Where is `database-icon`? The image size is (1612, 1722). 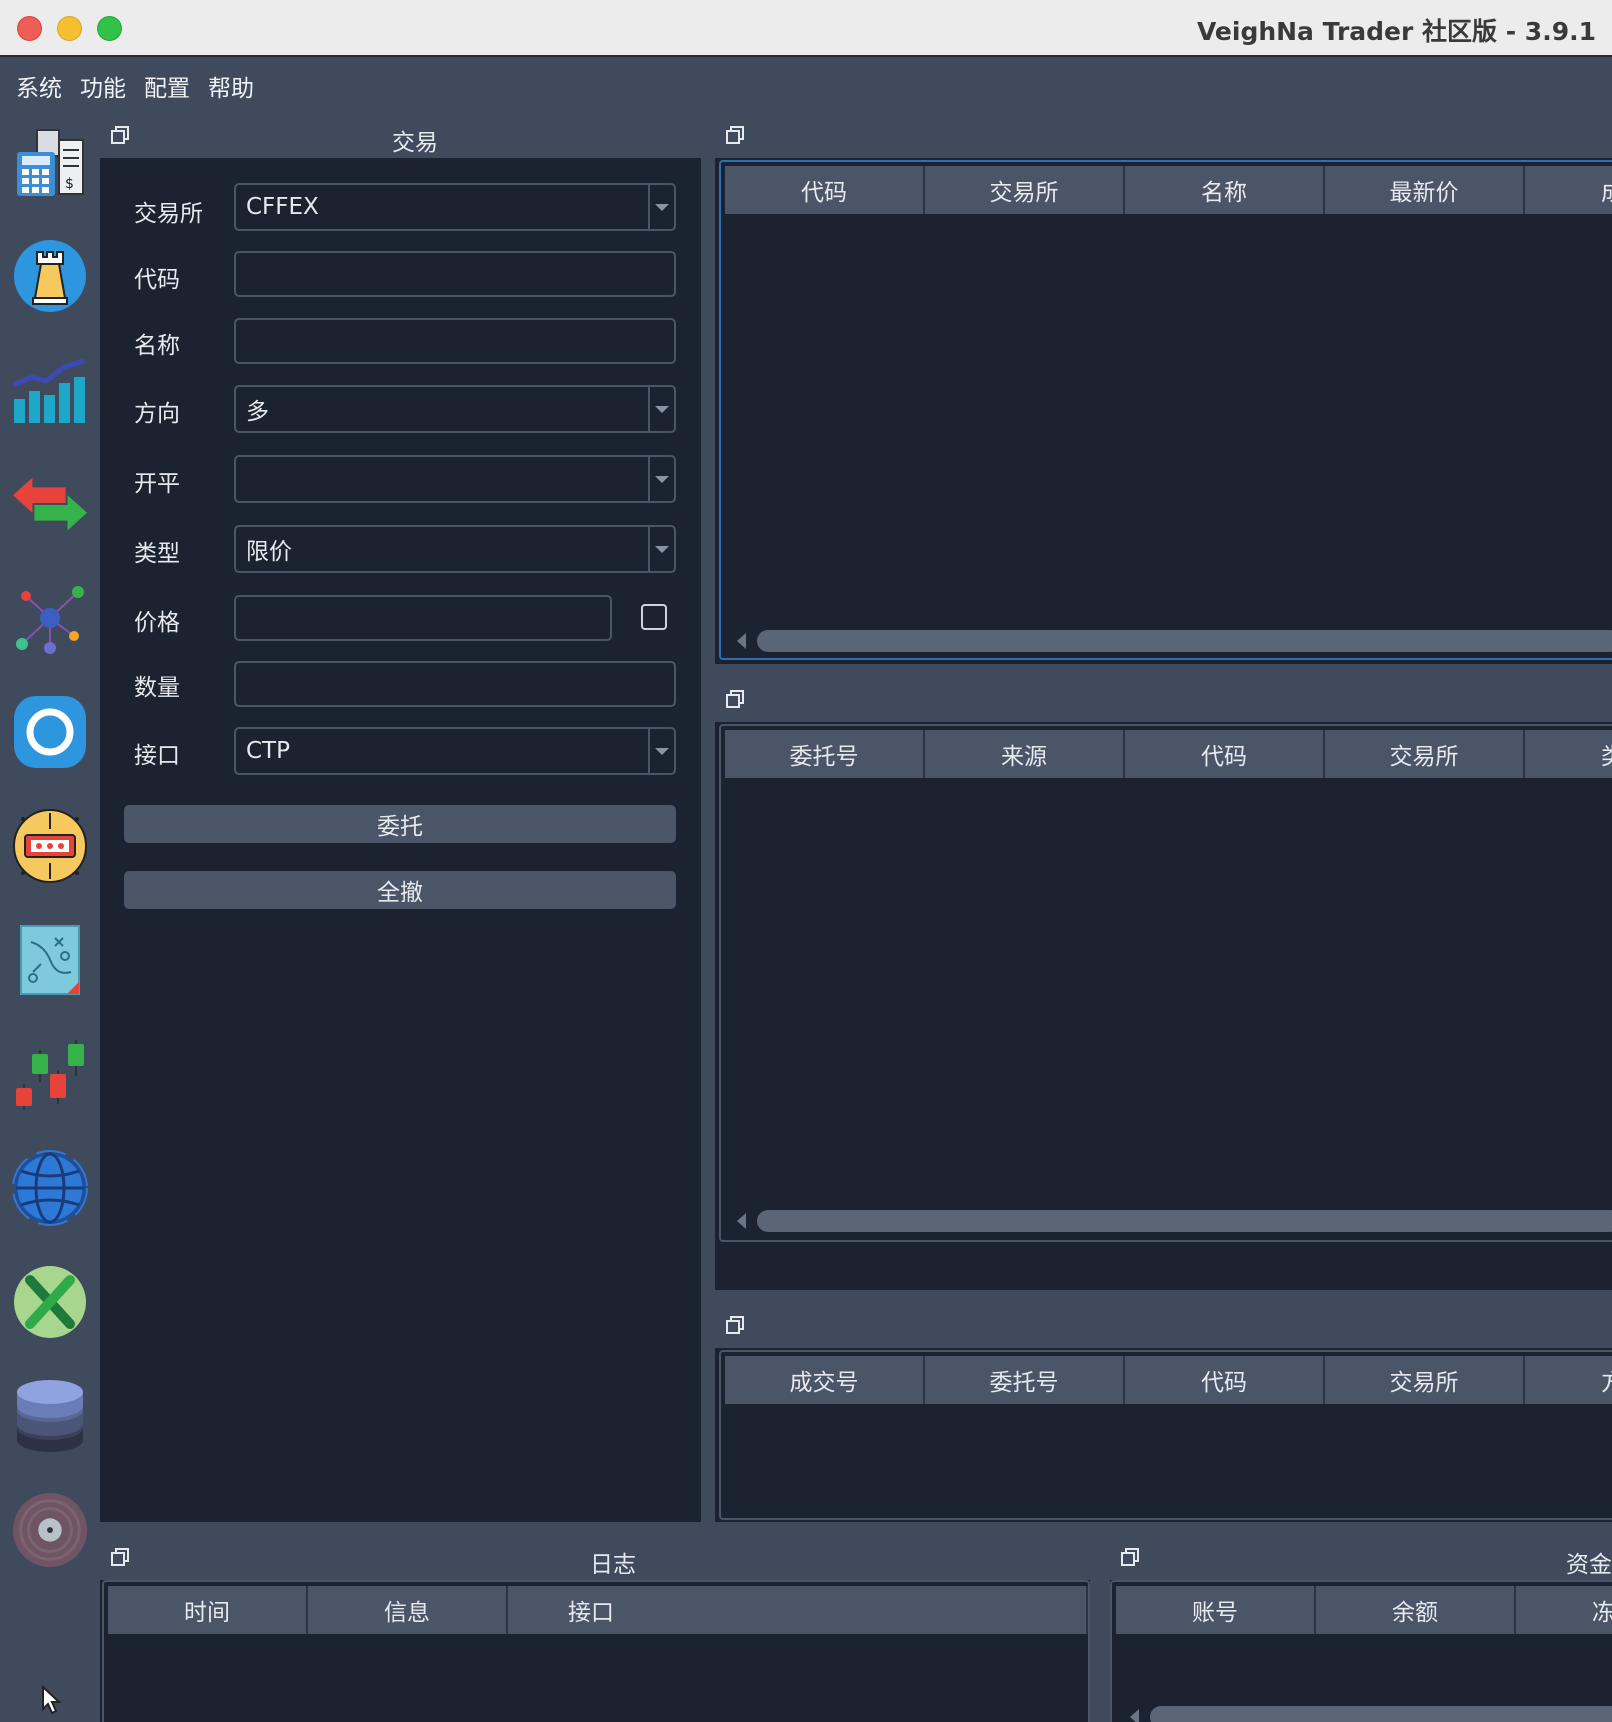 database-icon is located at coordinates (50, 1416).